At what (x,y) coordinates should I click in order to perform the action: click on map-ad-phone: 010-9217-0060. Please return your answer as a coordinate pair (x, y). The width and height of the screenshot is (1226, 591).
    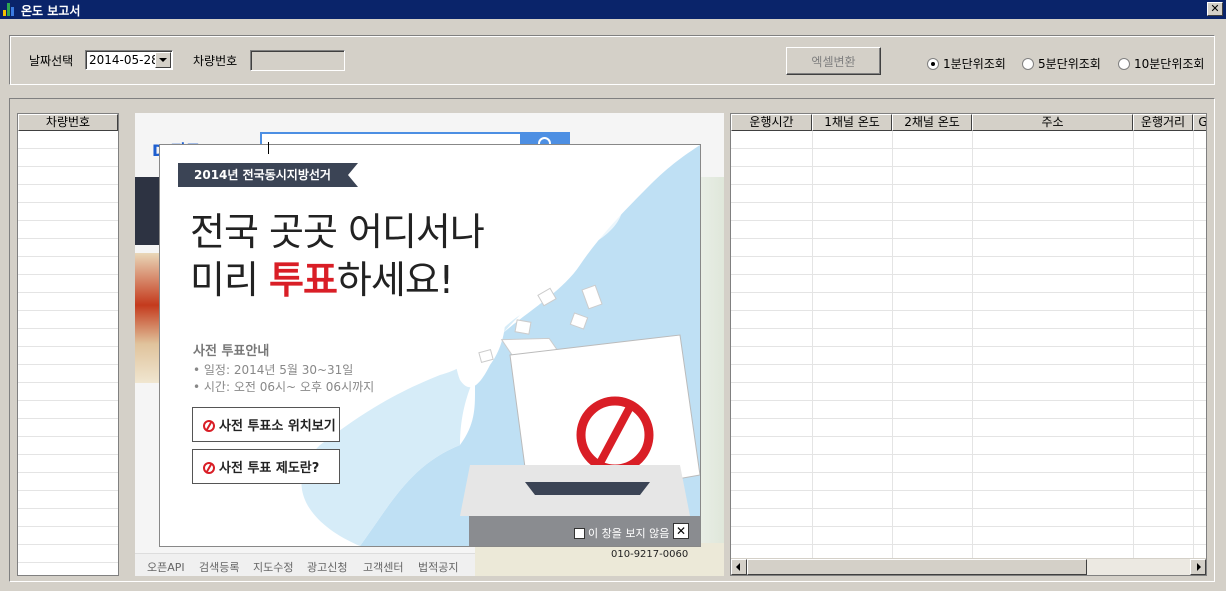
    Looking at the image, I should click on (650, 554).